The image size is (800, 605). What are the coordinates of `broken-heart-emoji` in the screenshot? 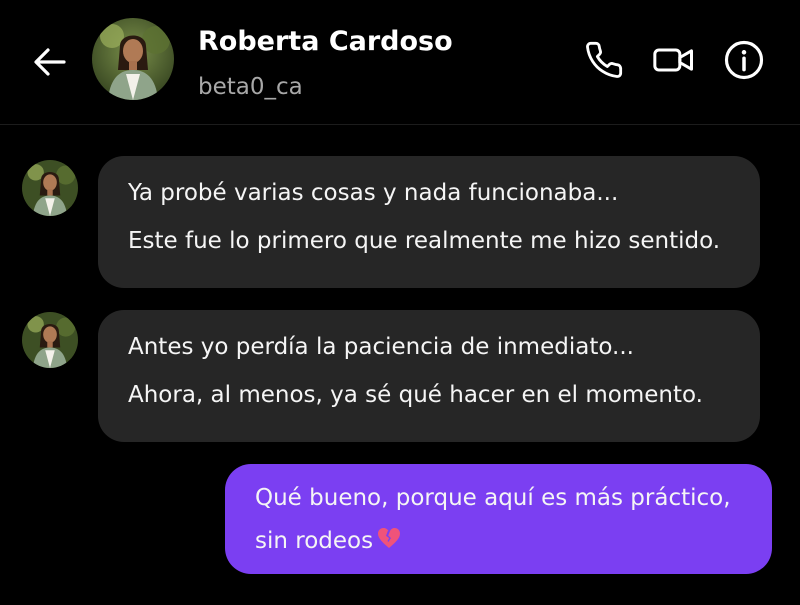 It's located at (389, 542).